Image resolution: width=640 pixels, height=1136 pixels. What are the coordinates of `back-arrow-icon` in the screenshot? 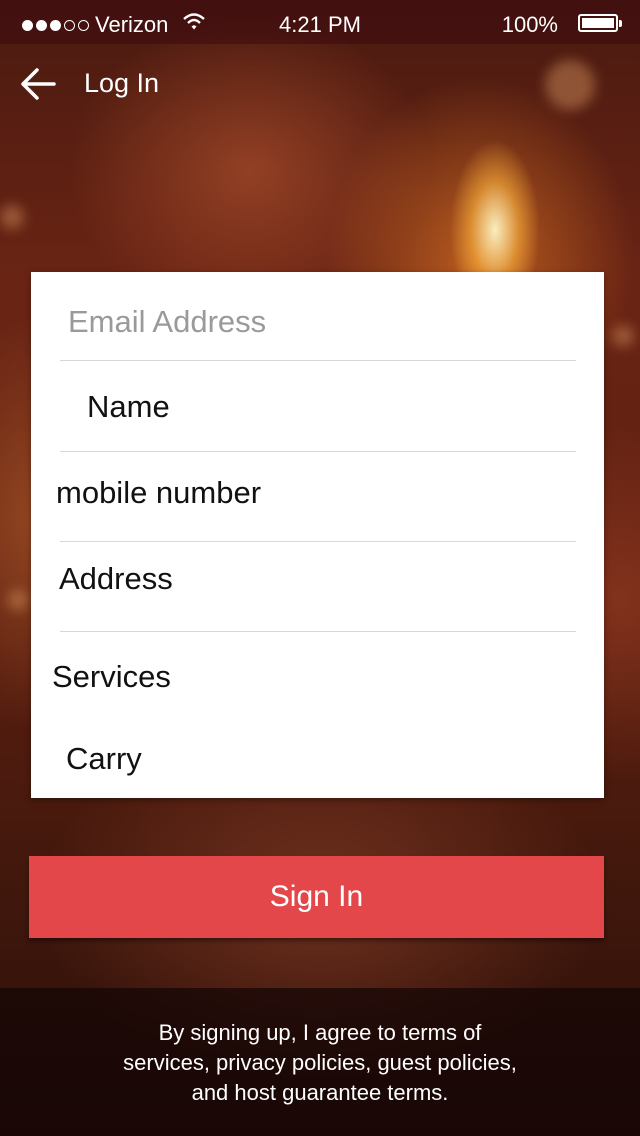 It's located at (38, 84).